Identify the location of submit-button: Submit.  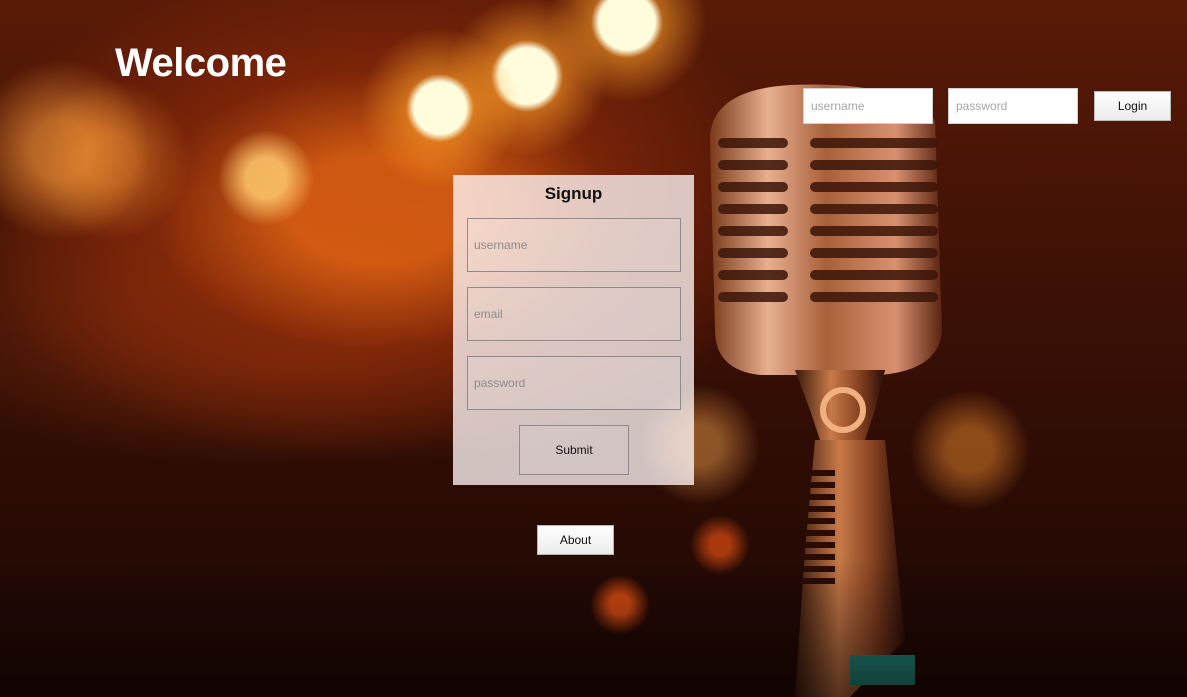
(574, 450).